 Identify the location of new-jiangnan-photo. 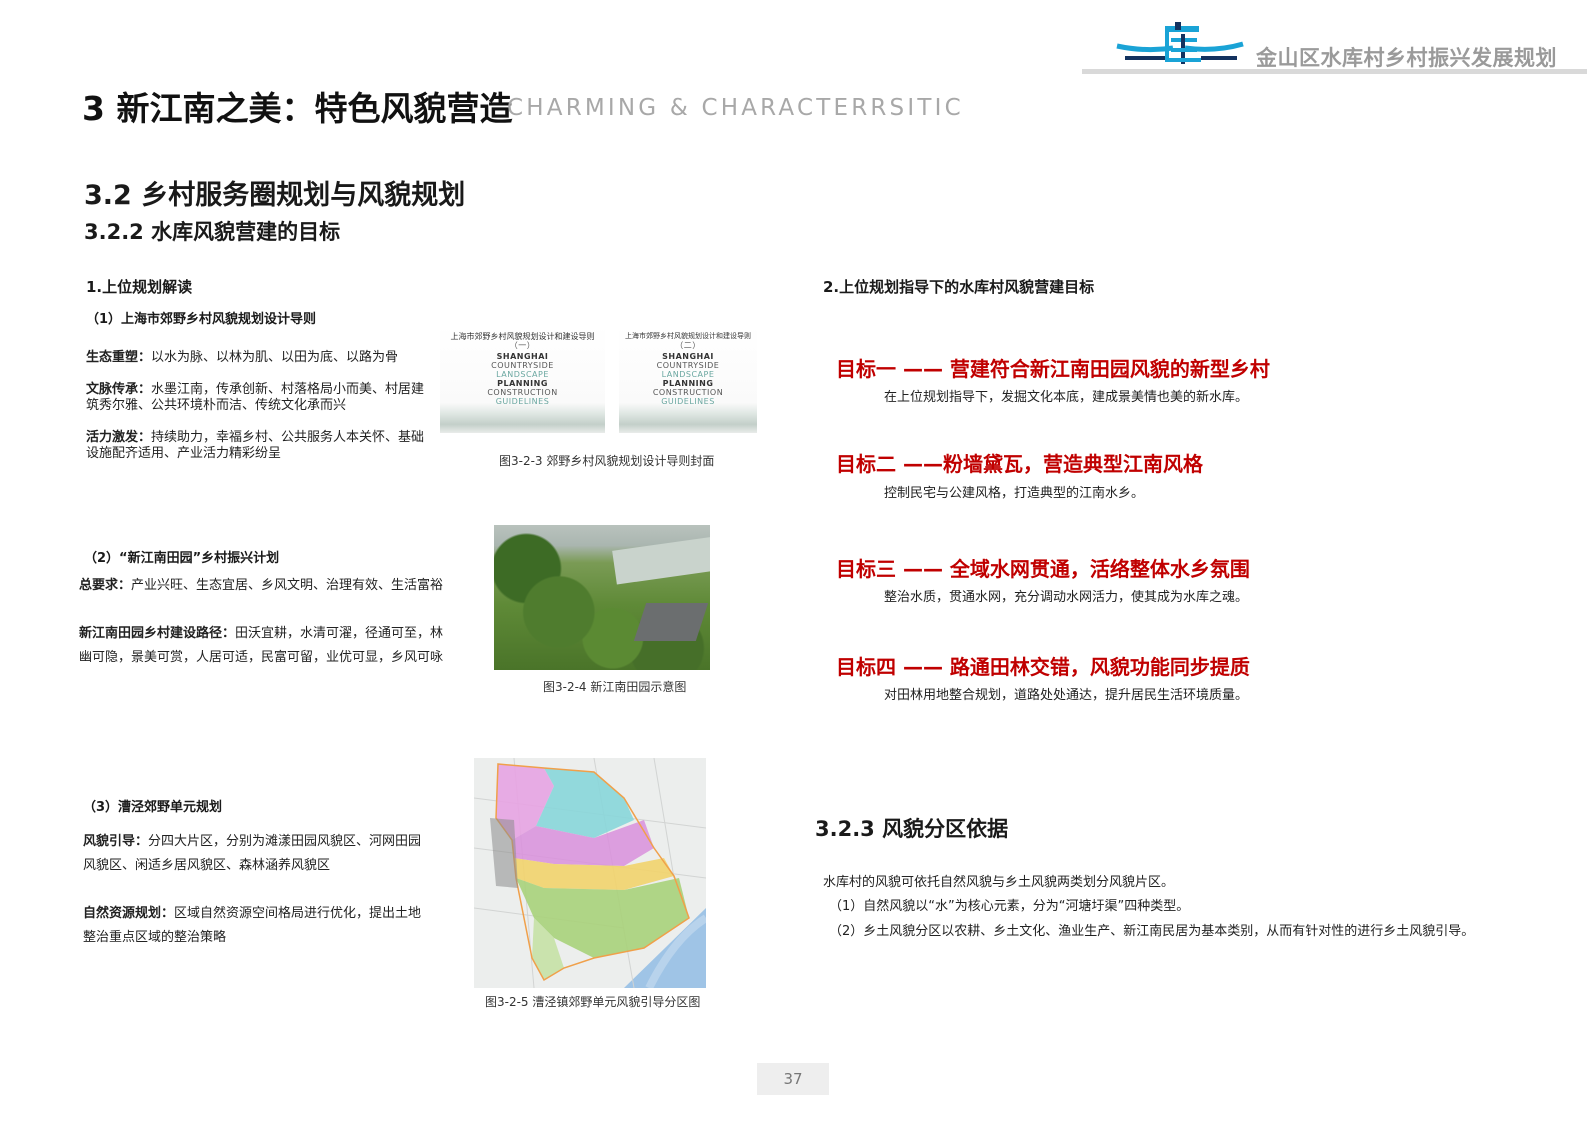
(602, 597).